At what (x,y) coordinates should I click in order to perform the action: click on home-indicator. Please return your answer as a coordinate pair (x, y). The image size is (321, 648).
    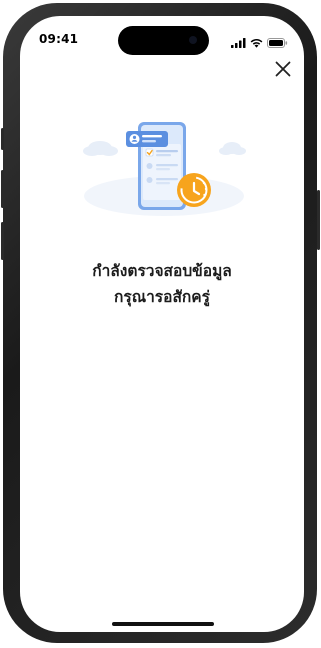
    Looking at the image, I should click on (163, 624).